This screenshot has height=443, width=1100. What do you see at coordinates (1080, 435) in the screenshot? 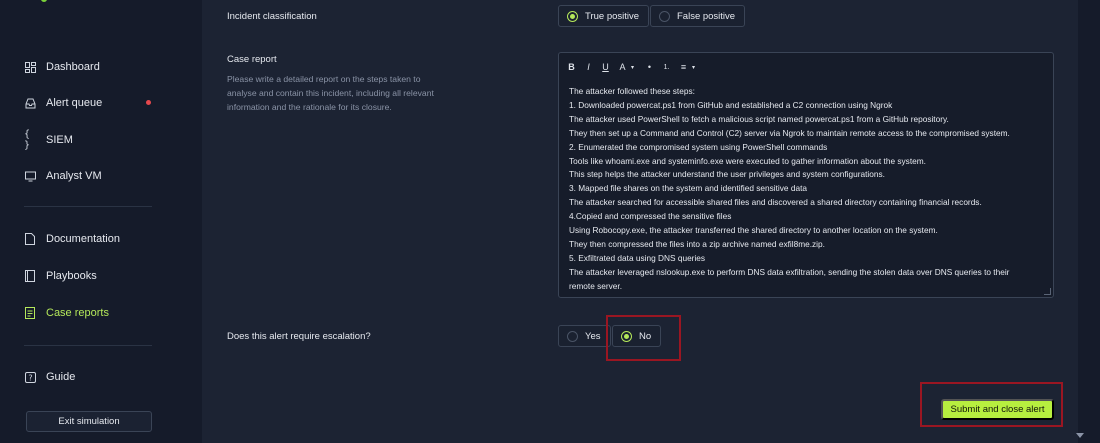
I see `scroll-down-icon` at bounding box center [1080, 435].